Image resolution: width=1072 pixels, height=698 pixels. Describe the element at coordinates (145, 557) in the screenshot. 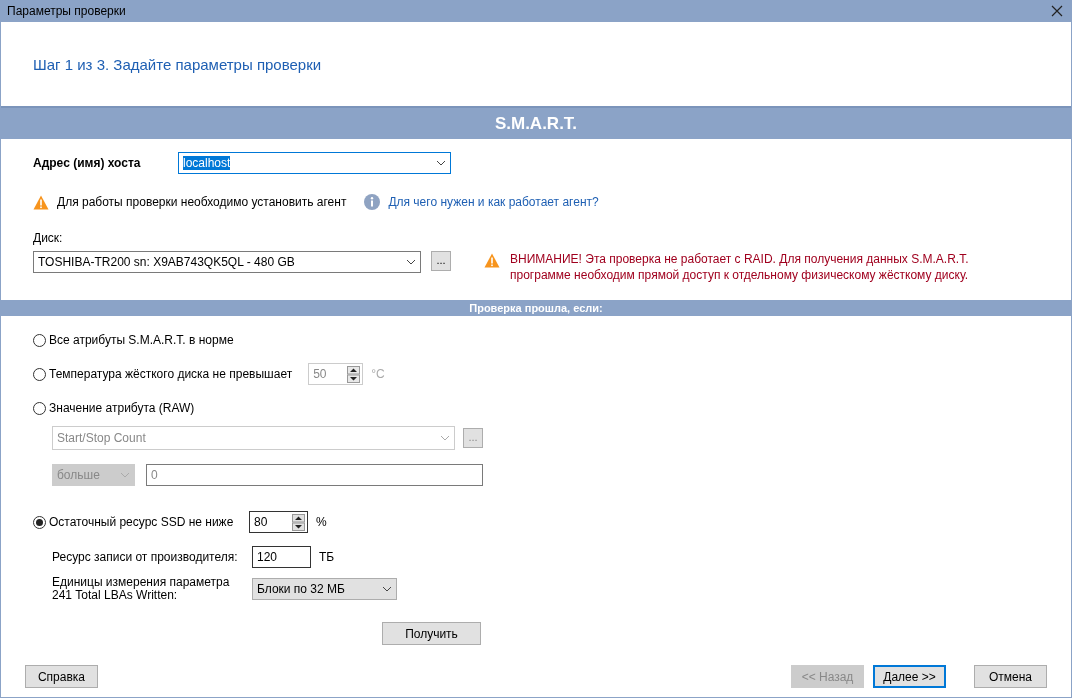

I see `field-label: Ресурс записи от производителя:` at that location.